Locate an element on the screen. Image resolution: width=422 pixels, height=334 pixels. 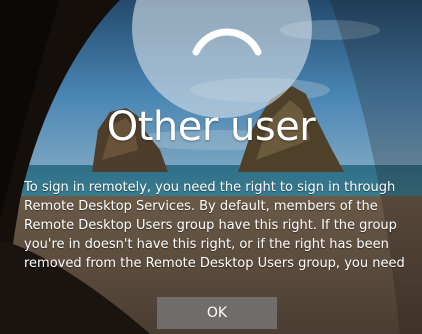
username-label: Other user is located at coordinates (211, 127).